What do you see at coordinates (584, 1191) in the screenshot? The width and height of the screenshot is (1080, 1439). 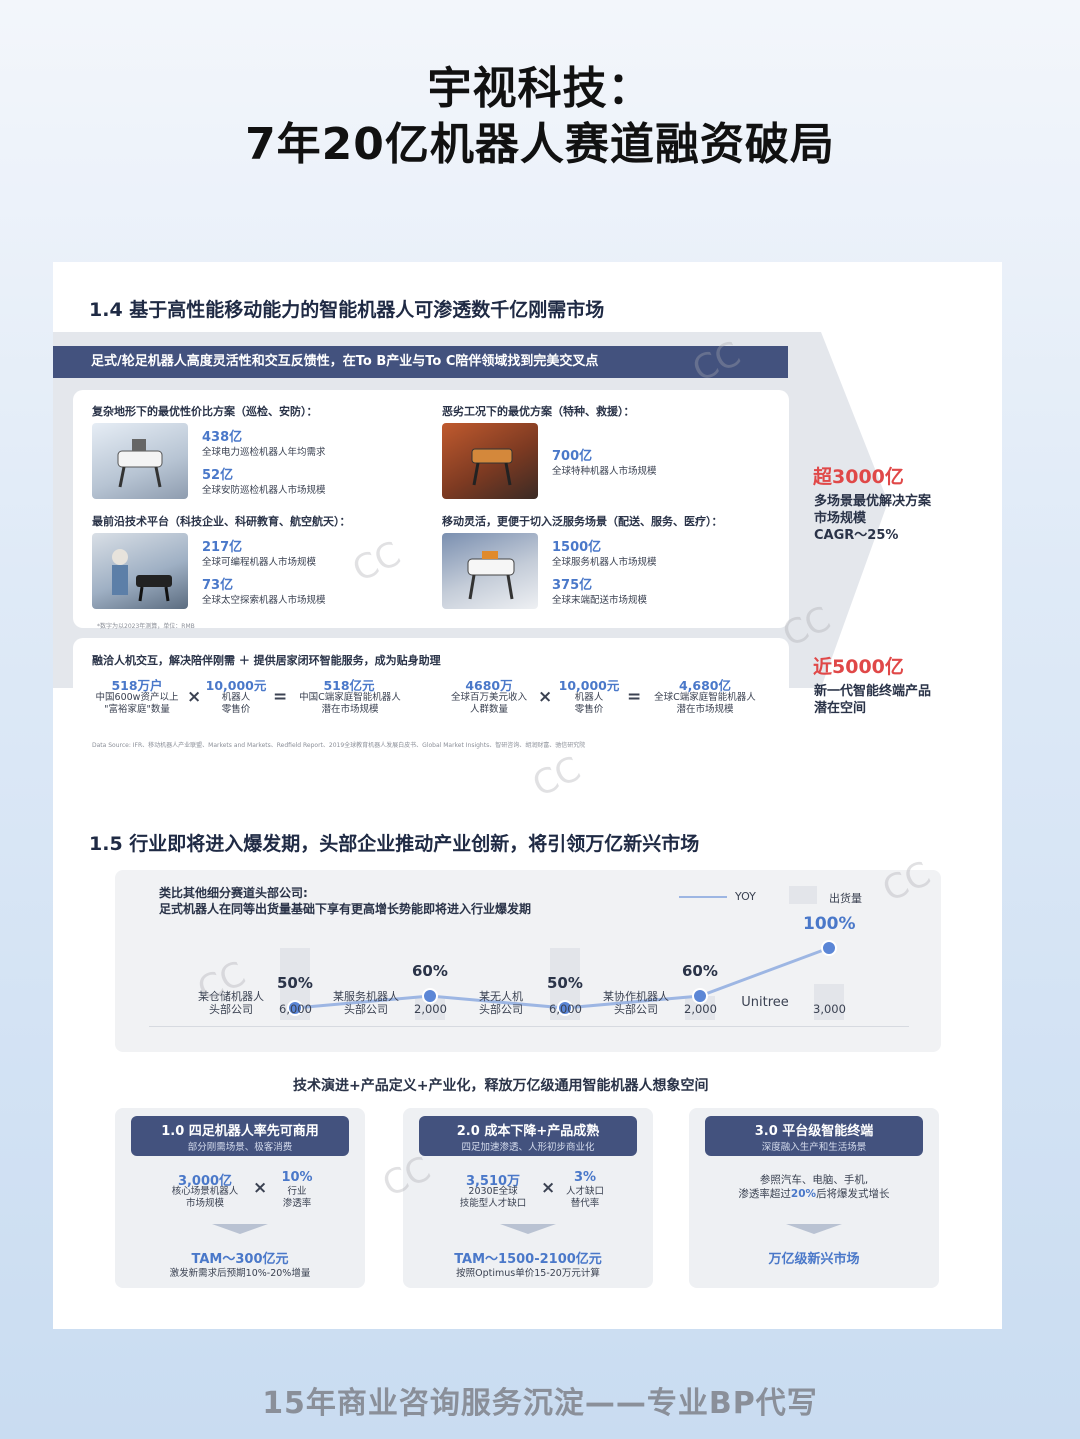 I see `stage-2-desc-2a: 人才缺口` at bounding box center [584, 1191].